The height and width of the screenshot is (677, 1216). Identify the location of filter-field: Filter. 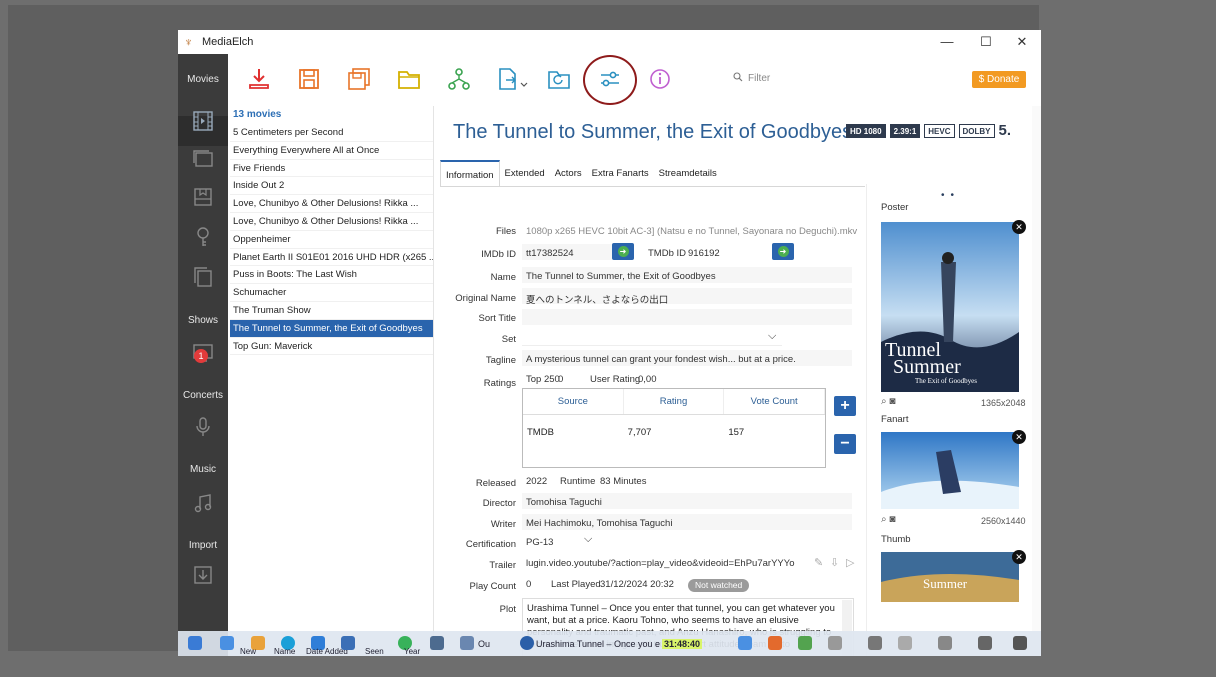
(751, 78).